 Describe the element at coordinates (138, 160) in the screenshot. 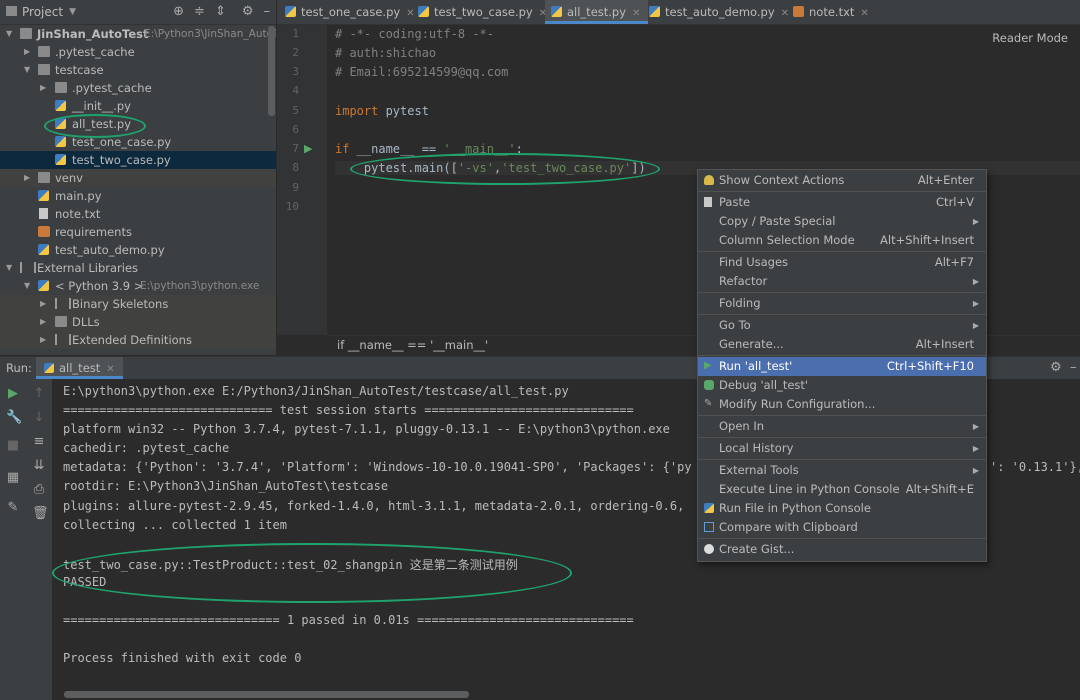

I see `tree-item-test-two-case-py: test_two_case.py` at that location.